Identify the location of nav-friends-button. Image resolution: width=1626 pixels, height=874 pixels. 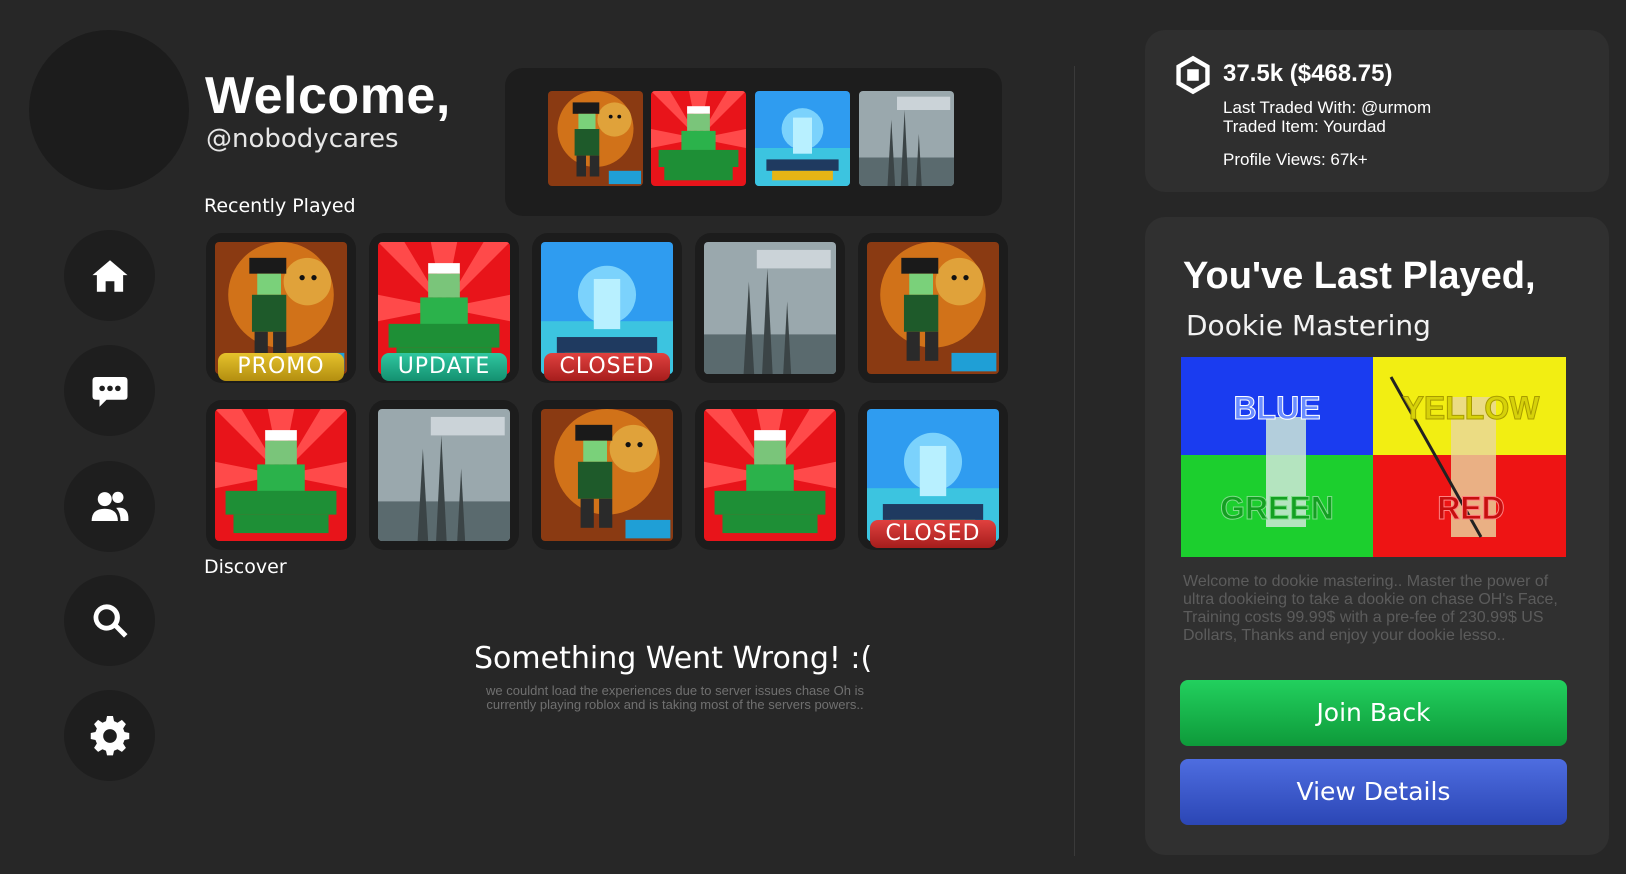
(109, 506).